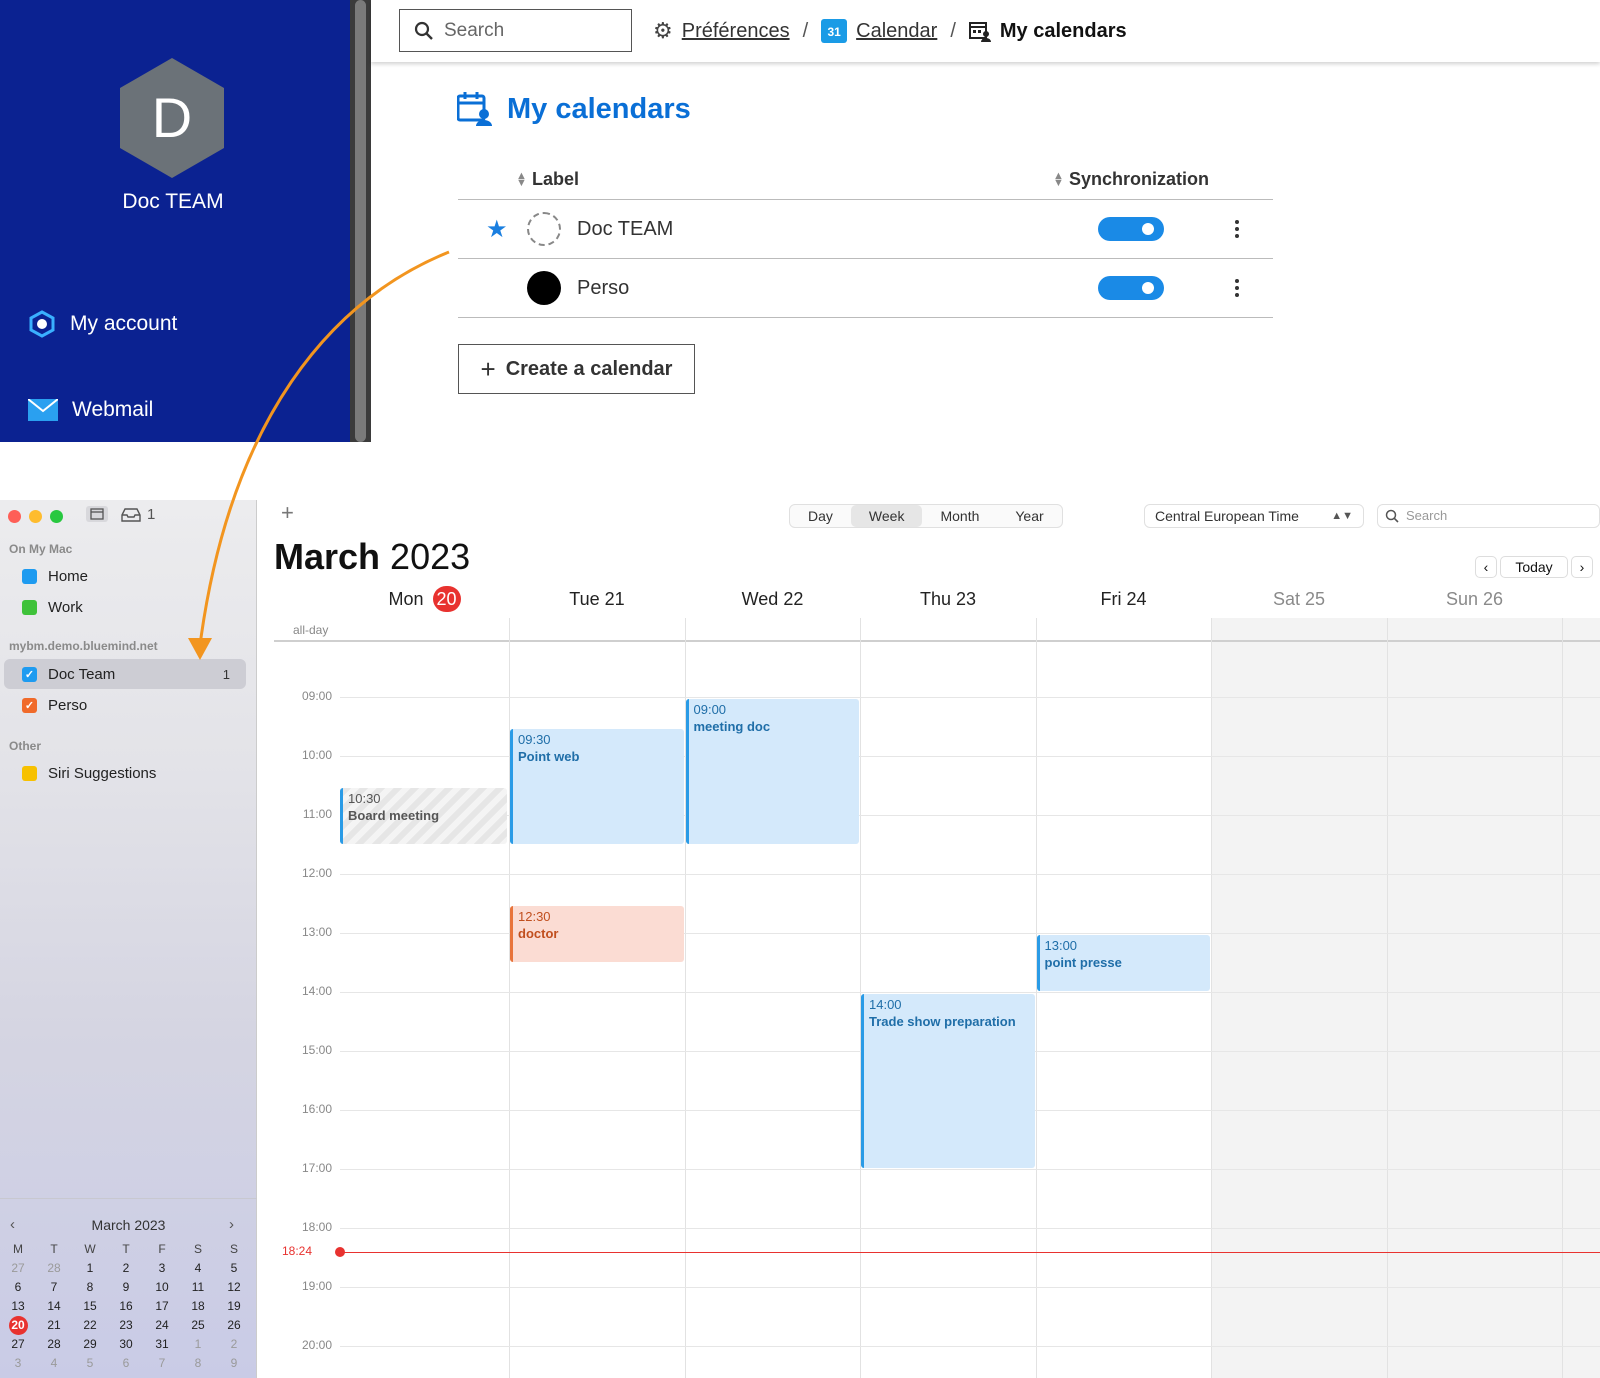 The height and width of the screenshot is (1378, 1600). I want to click on mini-calendar-day: 26, so click(234, 1325).